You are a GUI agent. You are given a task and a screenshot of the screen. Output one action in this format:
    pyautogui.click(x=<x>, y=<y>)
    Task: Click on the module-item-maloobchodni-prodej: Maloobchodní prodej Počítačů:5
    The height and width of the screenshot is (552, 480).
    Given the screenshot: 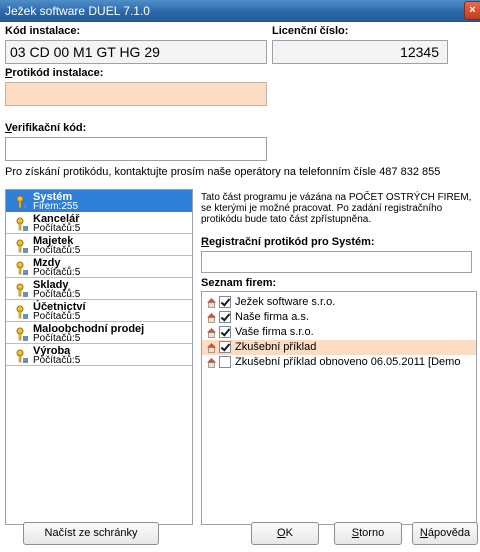 What is the action you would take?
    pyautogui.click(x=99, y=333)
    